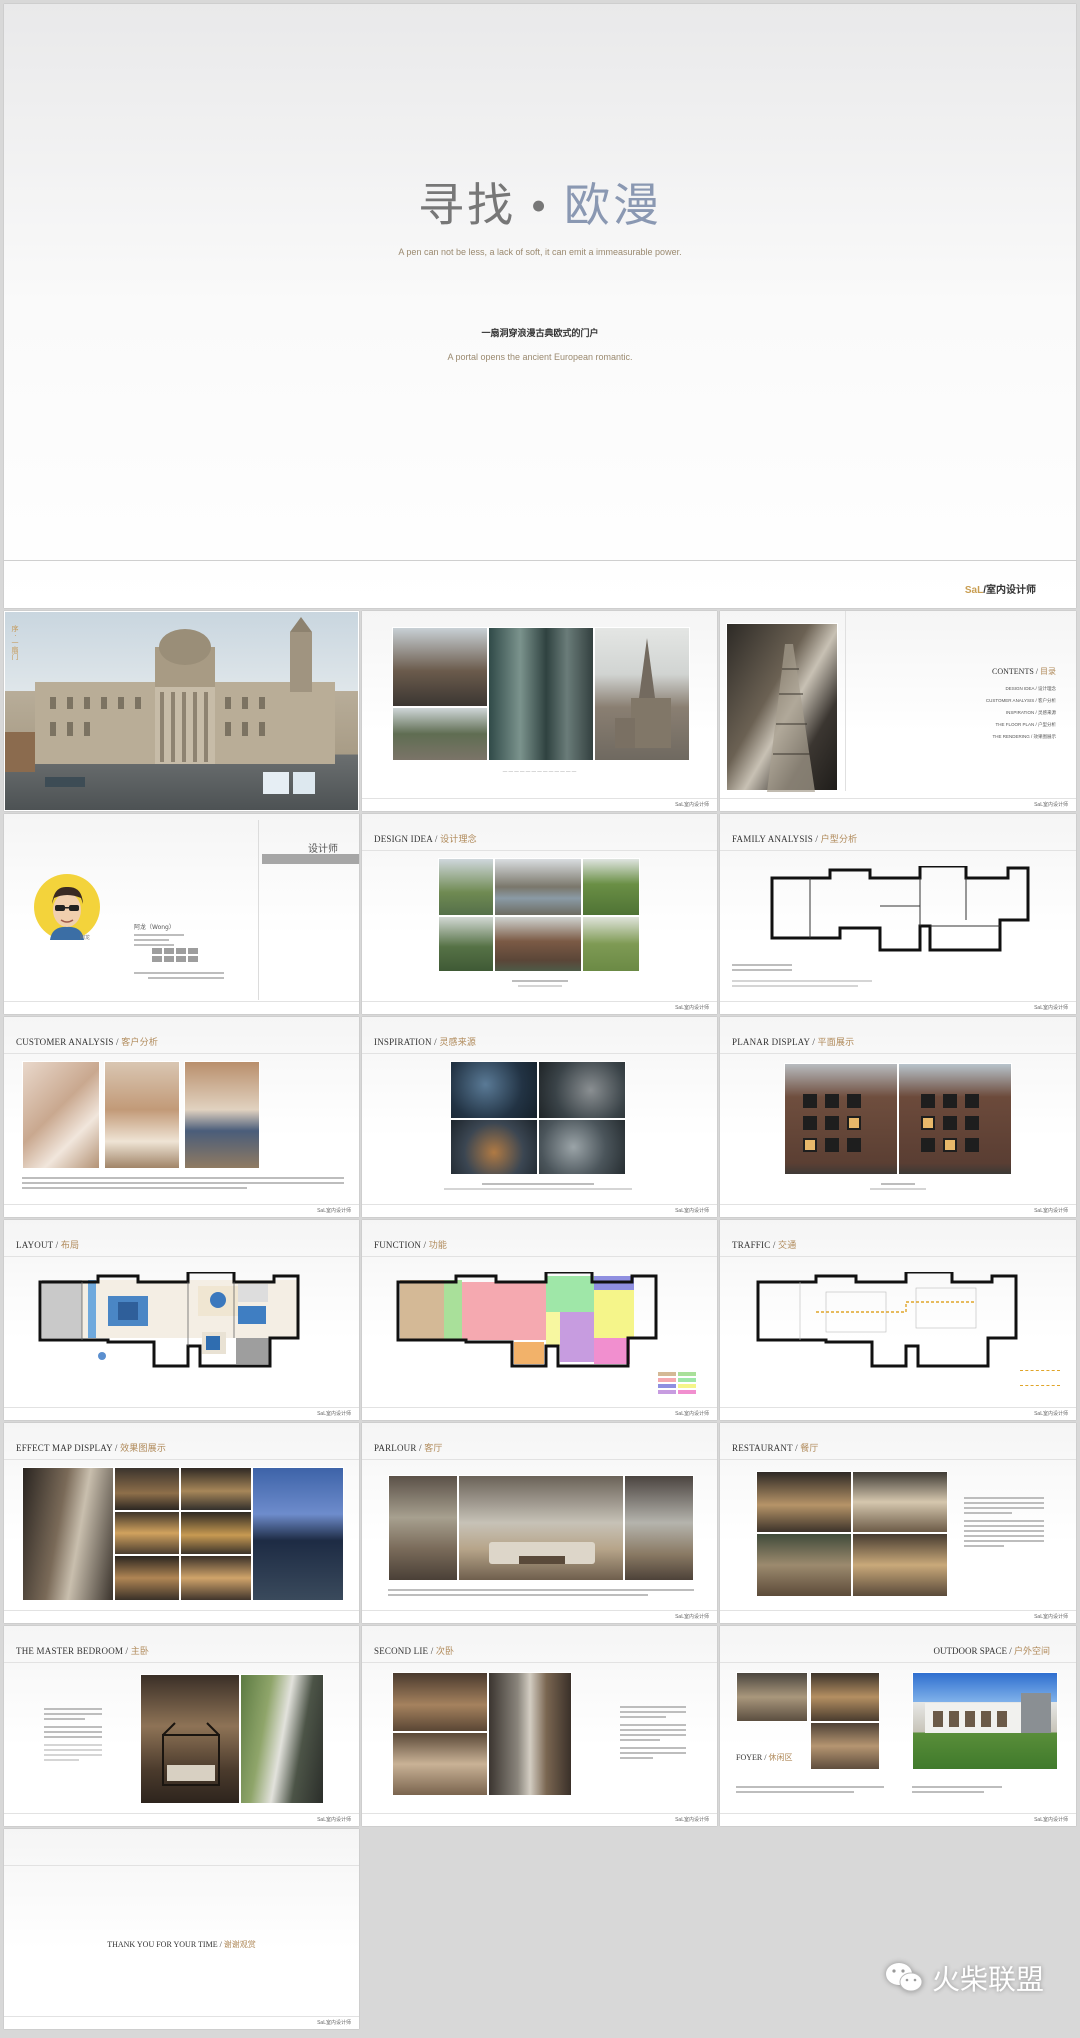 The height and width of the screenshot is (2038, 1080). I want to click on bund-building-photo, so click(181, 711).